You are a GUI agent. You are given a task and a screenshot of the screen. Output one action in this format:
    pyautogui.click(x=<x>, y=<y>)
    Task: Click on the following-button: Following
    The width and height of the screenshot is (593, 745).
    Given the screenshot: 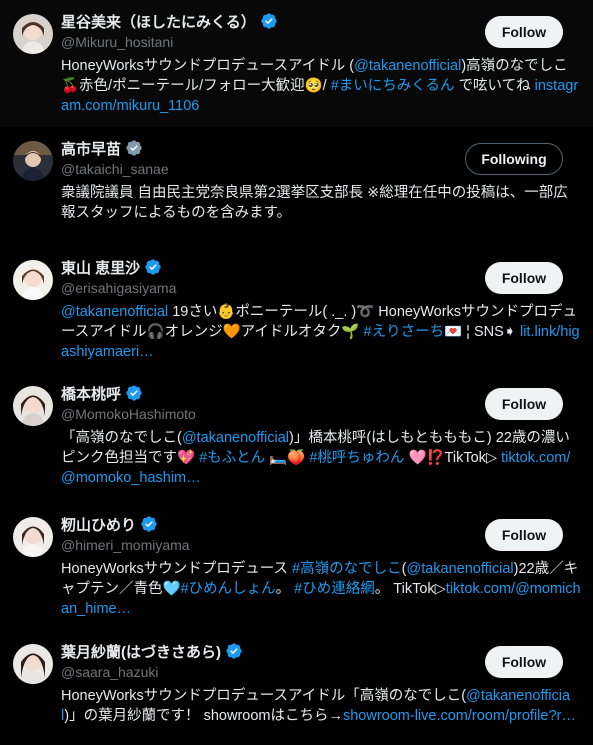 What is the action you would take?
    pyautogui.click(x=514, y=159)
    